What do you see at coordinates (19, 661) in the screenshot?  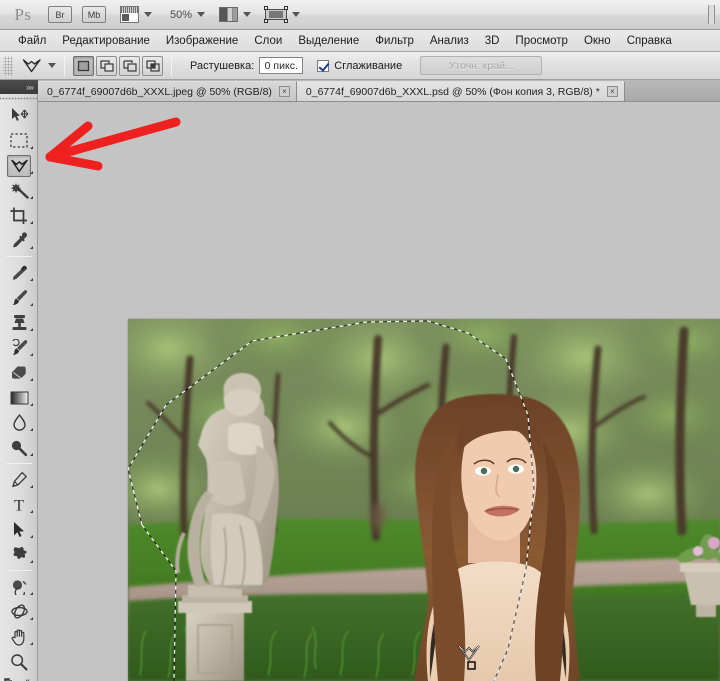 I see `tool-zoom` at bounding box center [19, 661].